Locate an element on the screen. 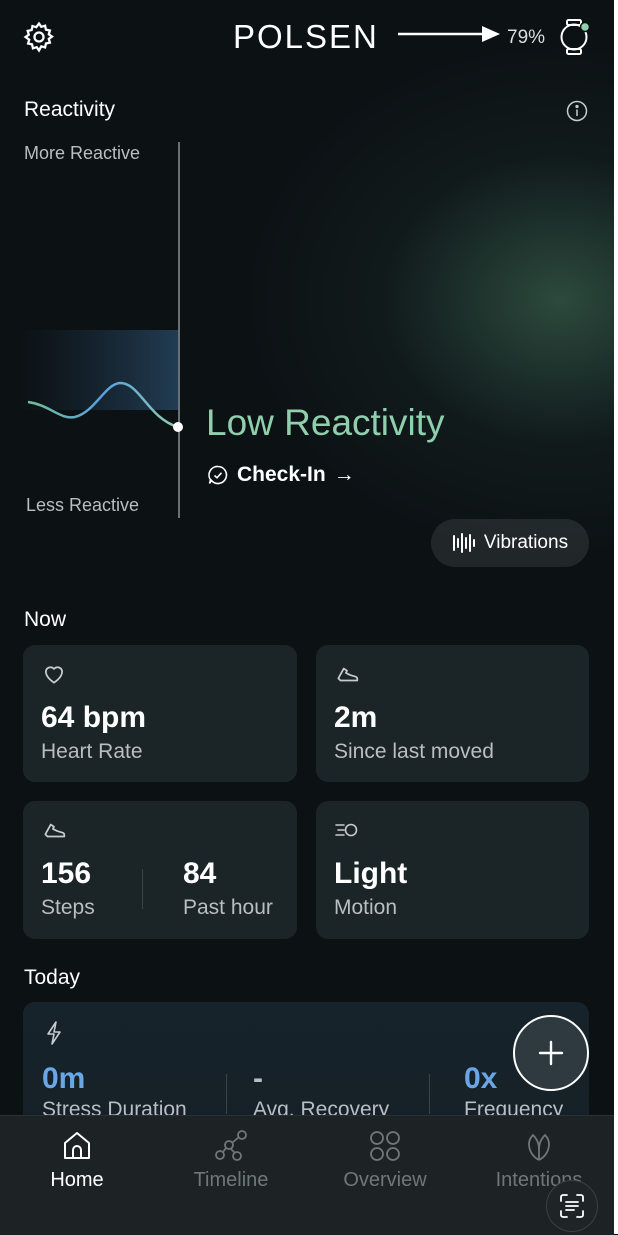 This screenshot has height=1235, width=618. add-button is located at coordinates (551, 1053).